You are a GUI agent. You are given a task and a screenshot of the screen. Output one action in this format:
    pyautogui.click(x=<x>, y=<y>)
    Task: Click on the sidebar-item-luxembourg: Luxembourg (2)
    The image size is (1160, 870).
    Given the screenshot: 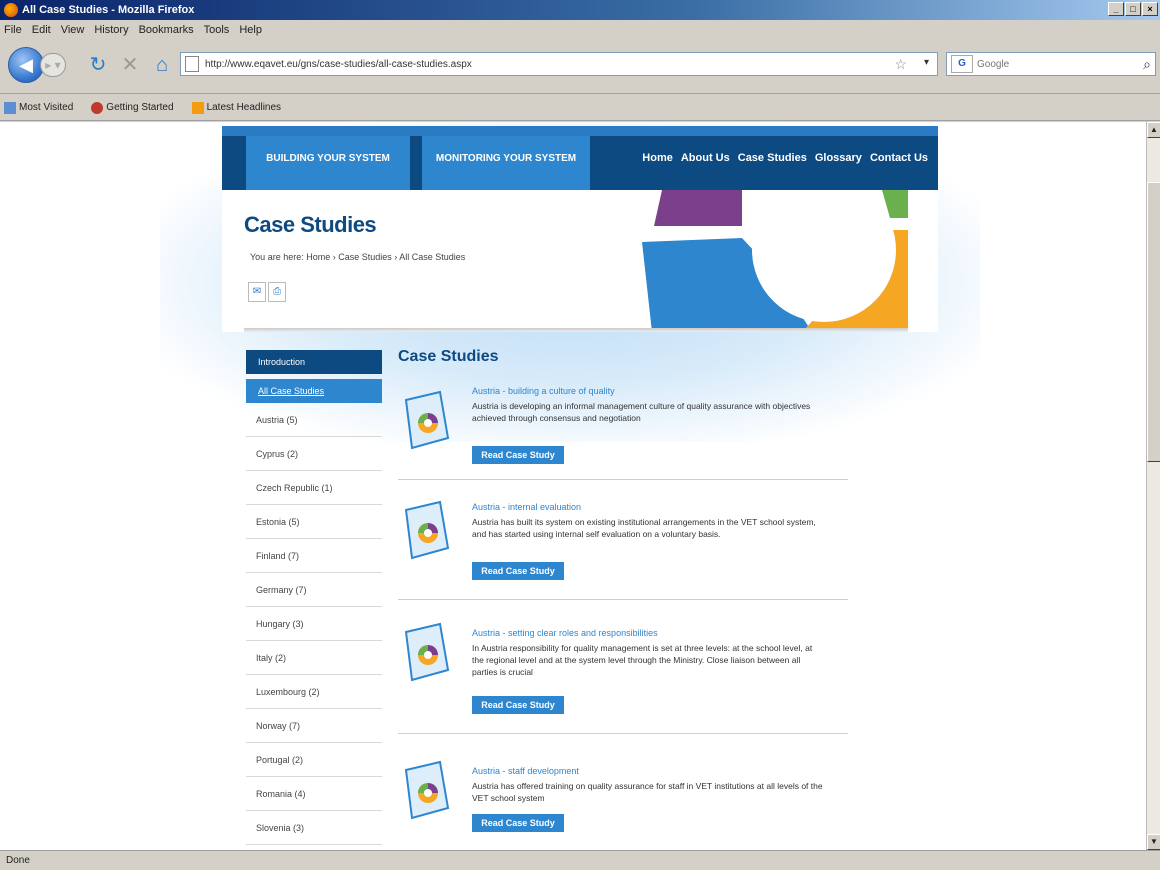 What is the action you would take?
    pyautogui.click(x=314, y=692)
    